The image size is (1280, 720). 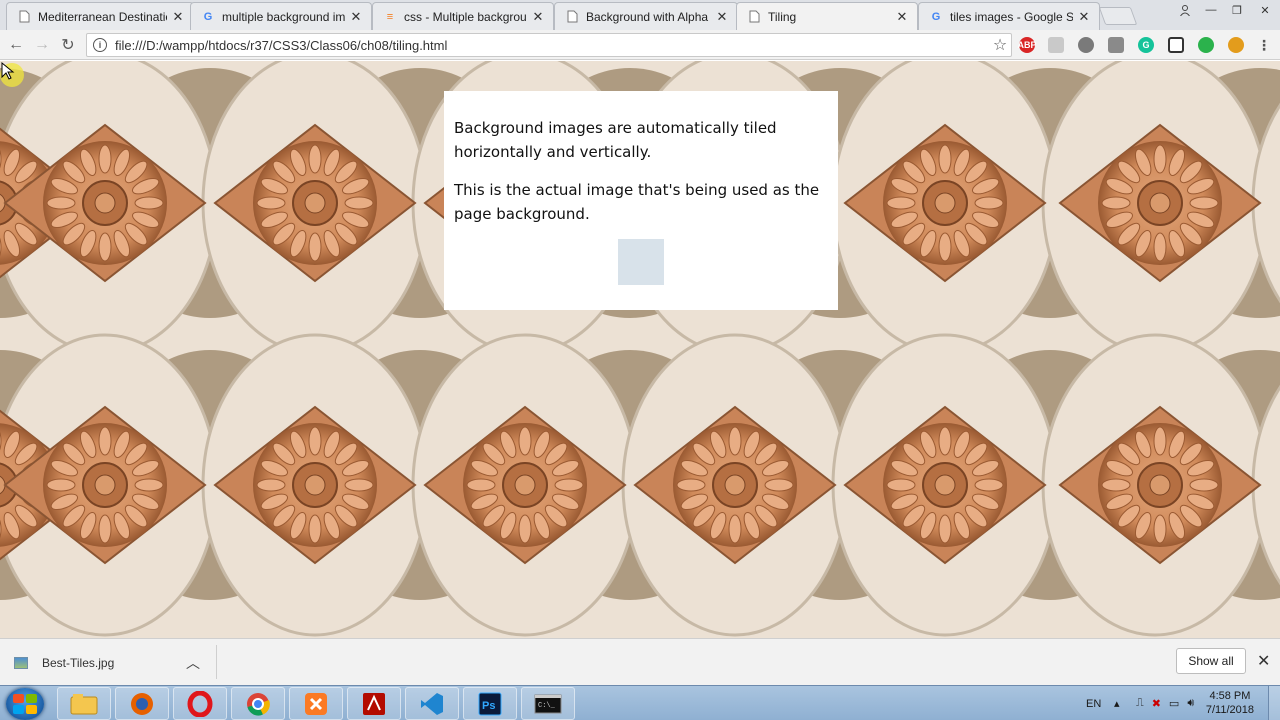 What do you see at coordinates (1236, 45) in the screenshot?
I see `settings-gear-icon` at bounding box center [1236, 45].